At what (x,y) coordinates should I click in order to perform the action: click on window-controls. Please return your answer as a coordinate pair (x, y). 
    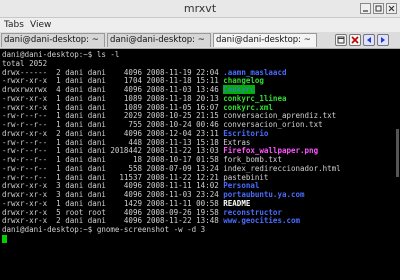
    Looking at the image, I should click on (378, 8).